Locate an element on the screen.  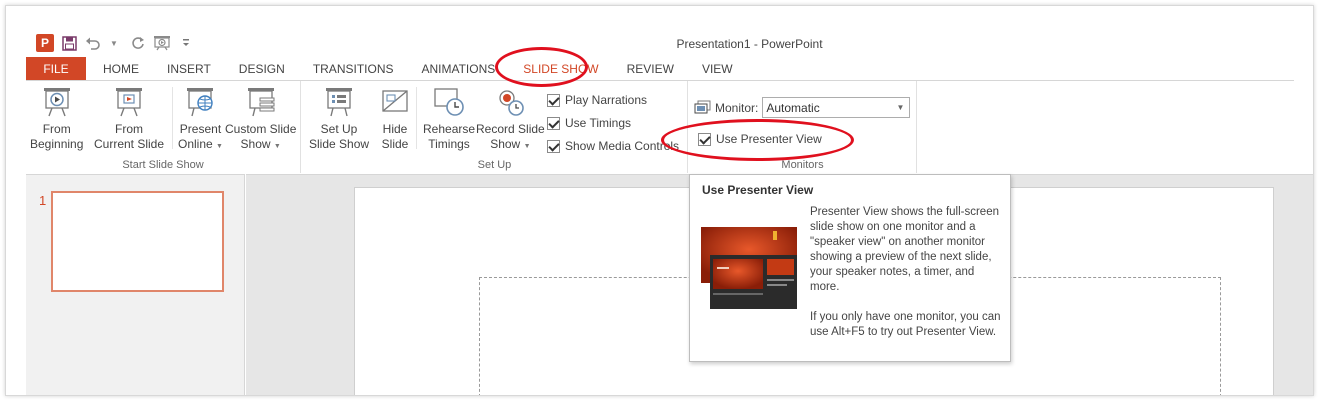
set-up-label-2: Slide Show is located at coordinates (339, 144).